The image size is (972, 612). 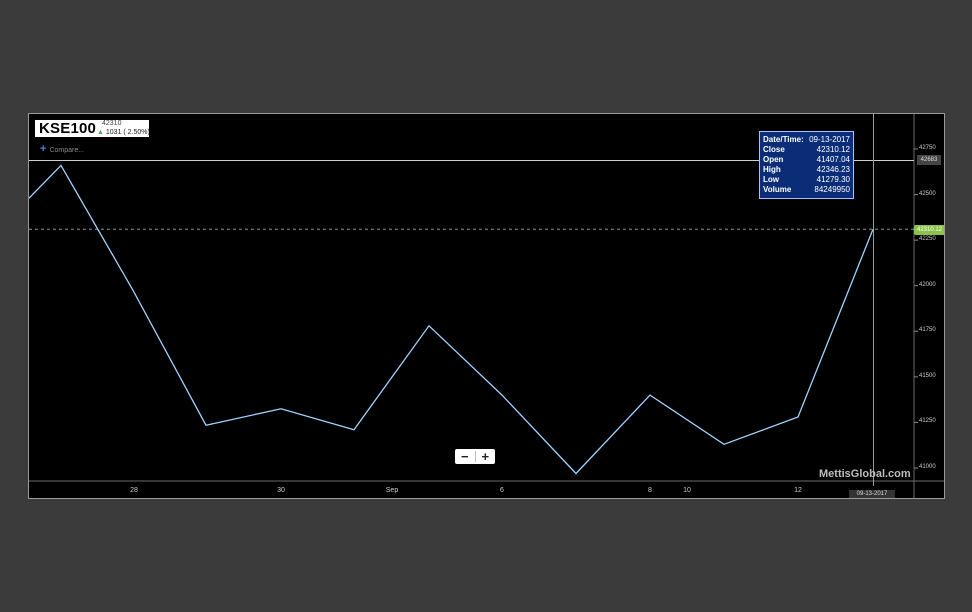 What do you see at coordinates (772, 169) in the screenshot?
I see `tooltip-label: High` at bounding box center [772, 169].